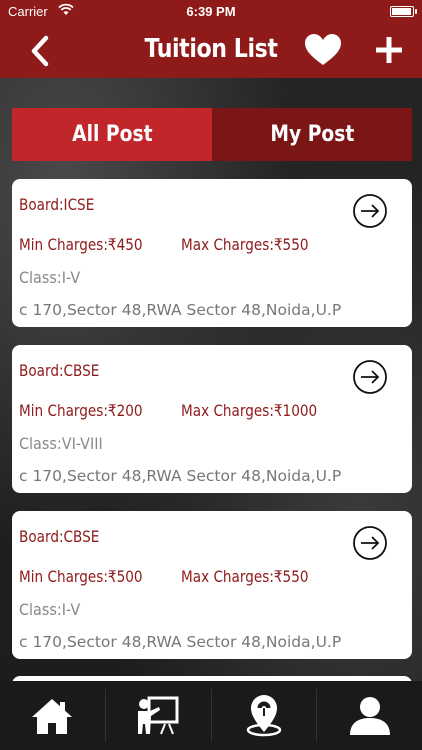 The image size is (422, 750). I want to click on location-tab, so click(264, 715).